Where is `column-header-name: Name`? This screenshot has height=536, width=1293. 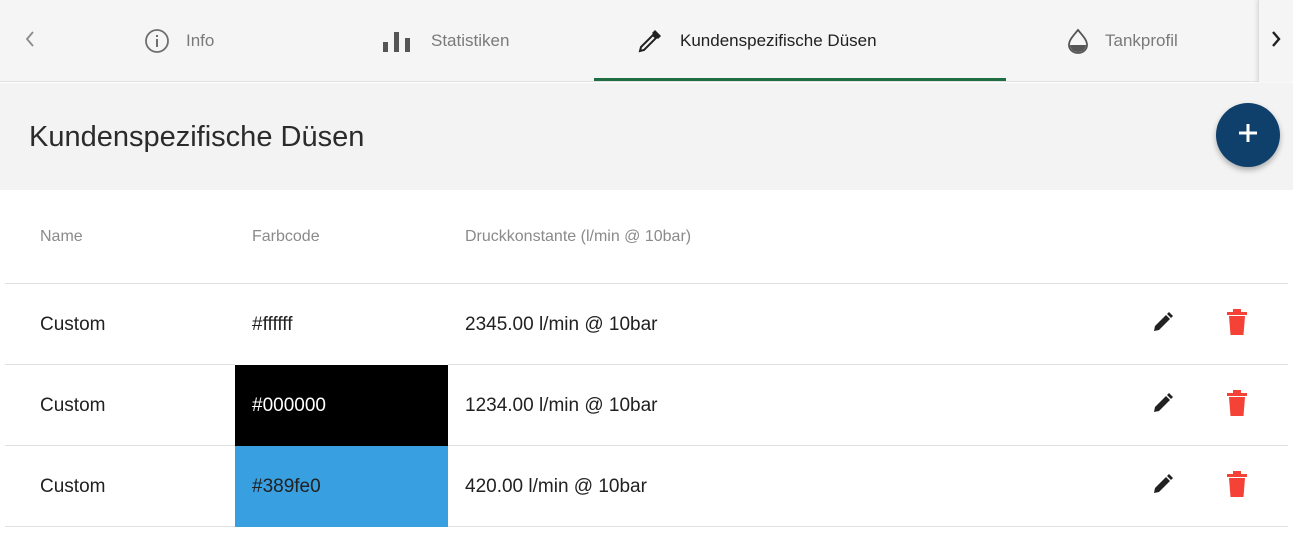
column-header-name: Name is located at coordinates (61, 236).